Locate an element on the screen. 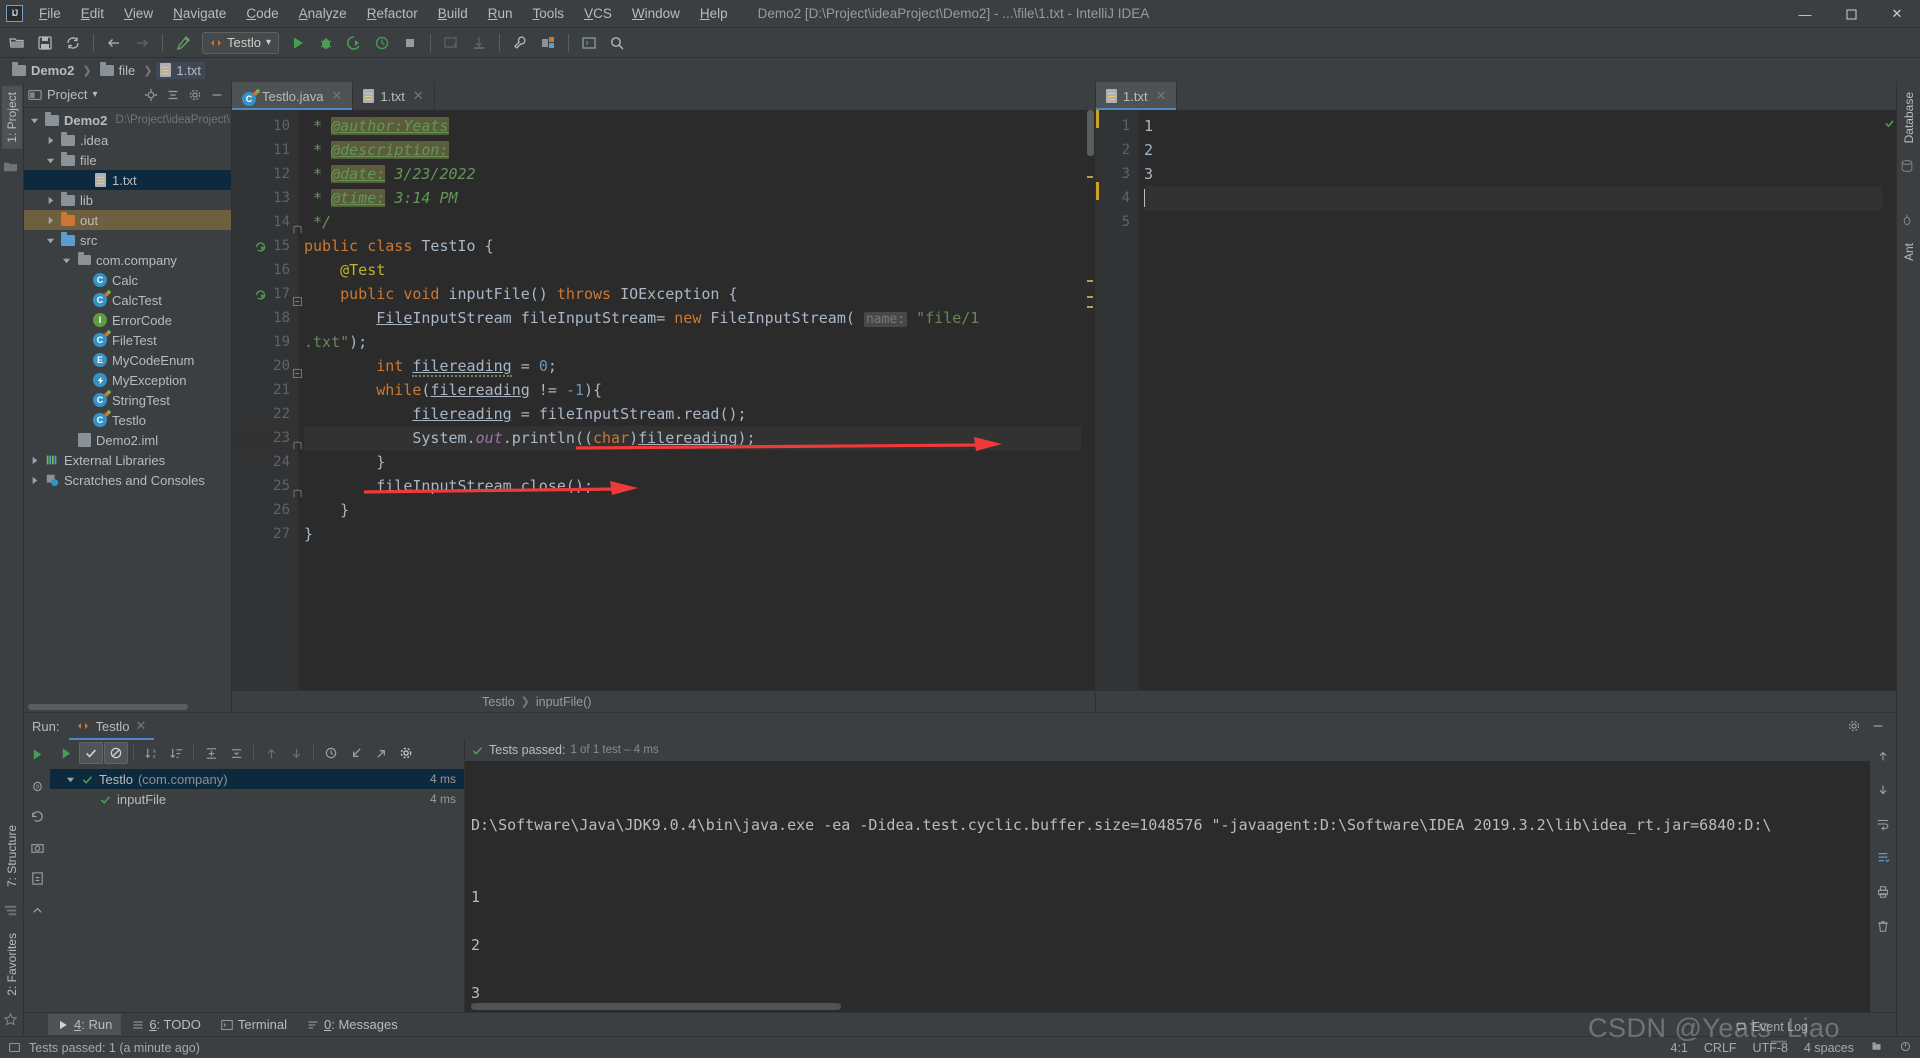  editor-marker-column-right is located at coordinates (1889, 400).